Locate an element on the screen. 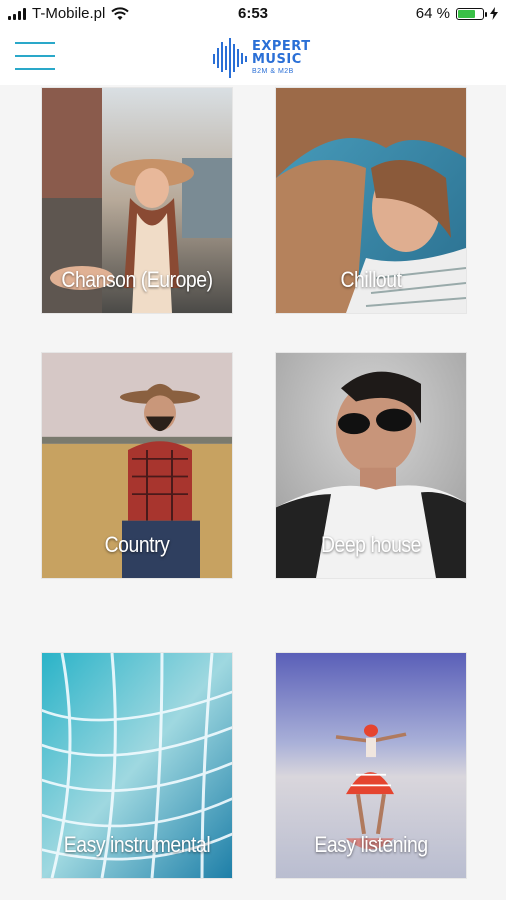 The height and width of the screenshot is (900, 506). status-right: 64 % is located at coordinates (457, 13).